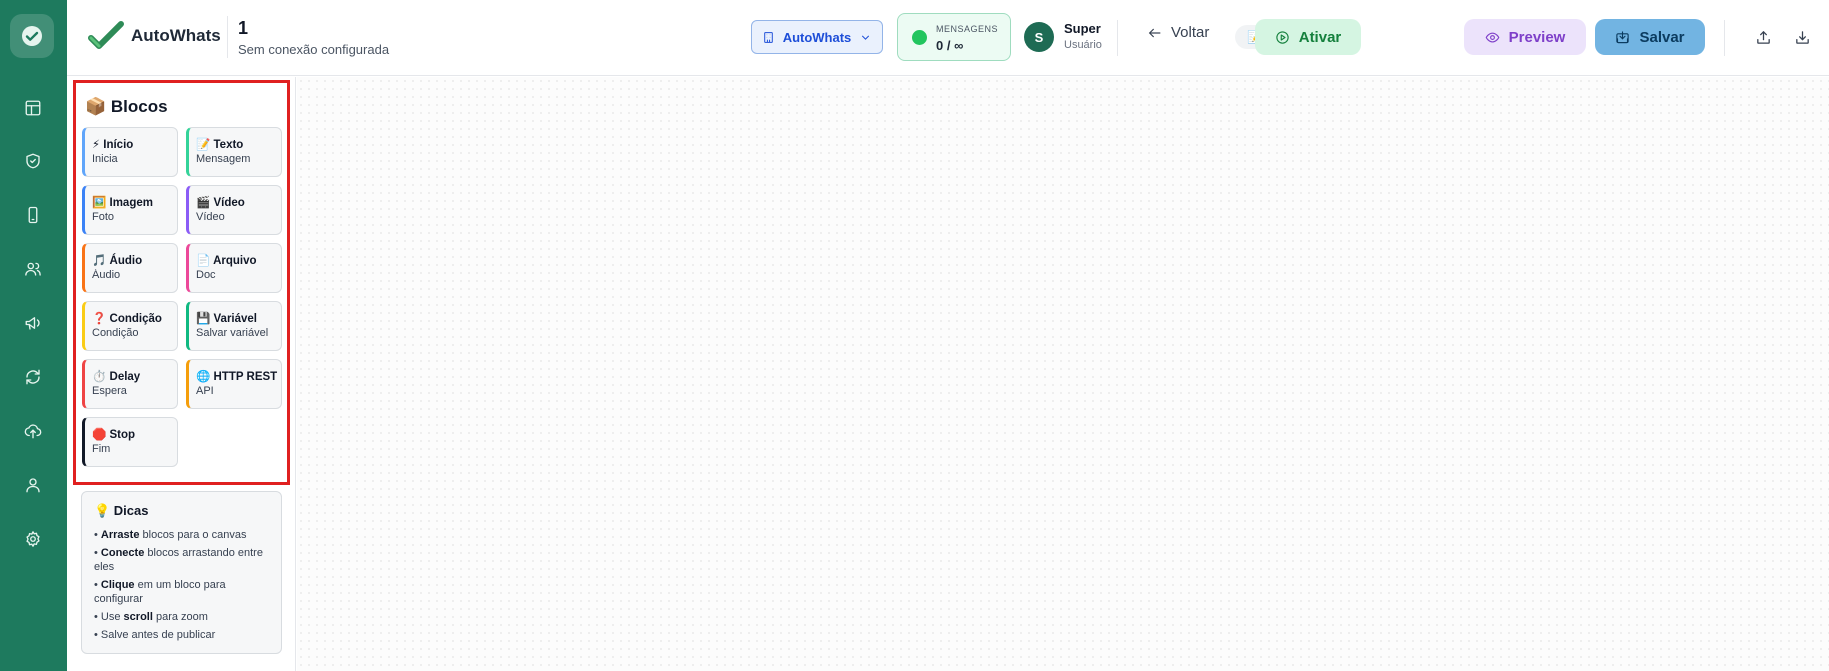 This screenshot has height=671, width=1829. Describe the element at coordinates (115, 333) in the screenshot. I see `block-desc: Condição` at that location.